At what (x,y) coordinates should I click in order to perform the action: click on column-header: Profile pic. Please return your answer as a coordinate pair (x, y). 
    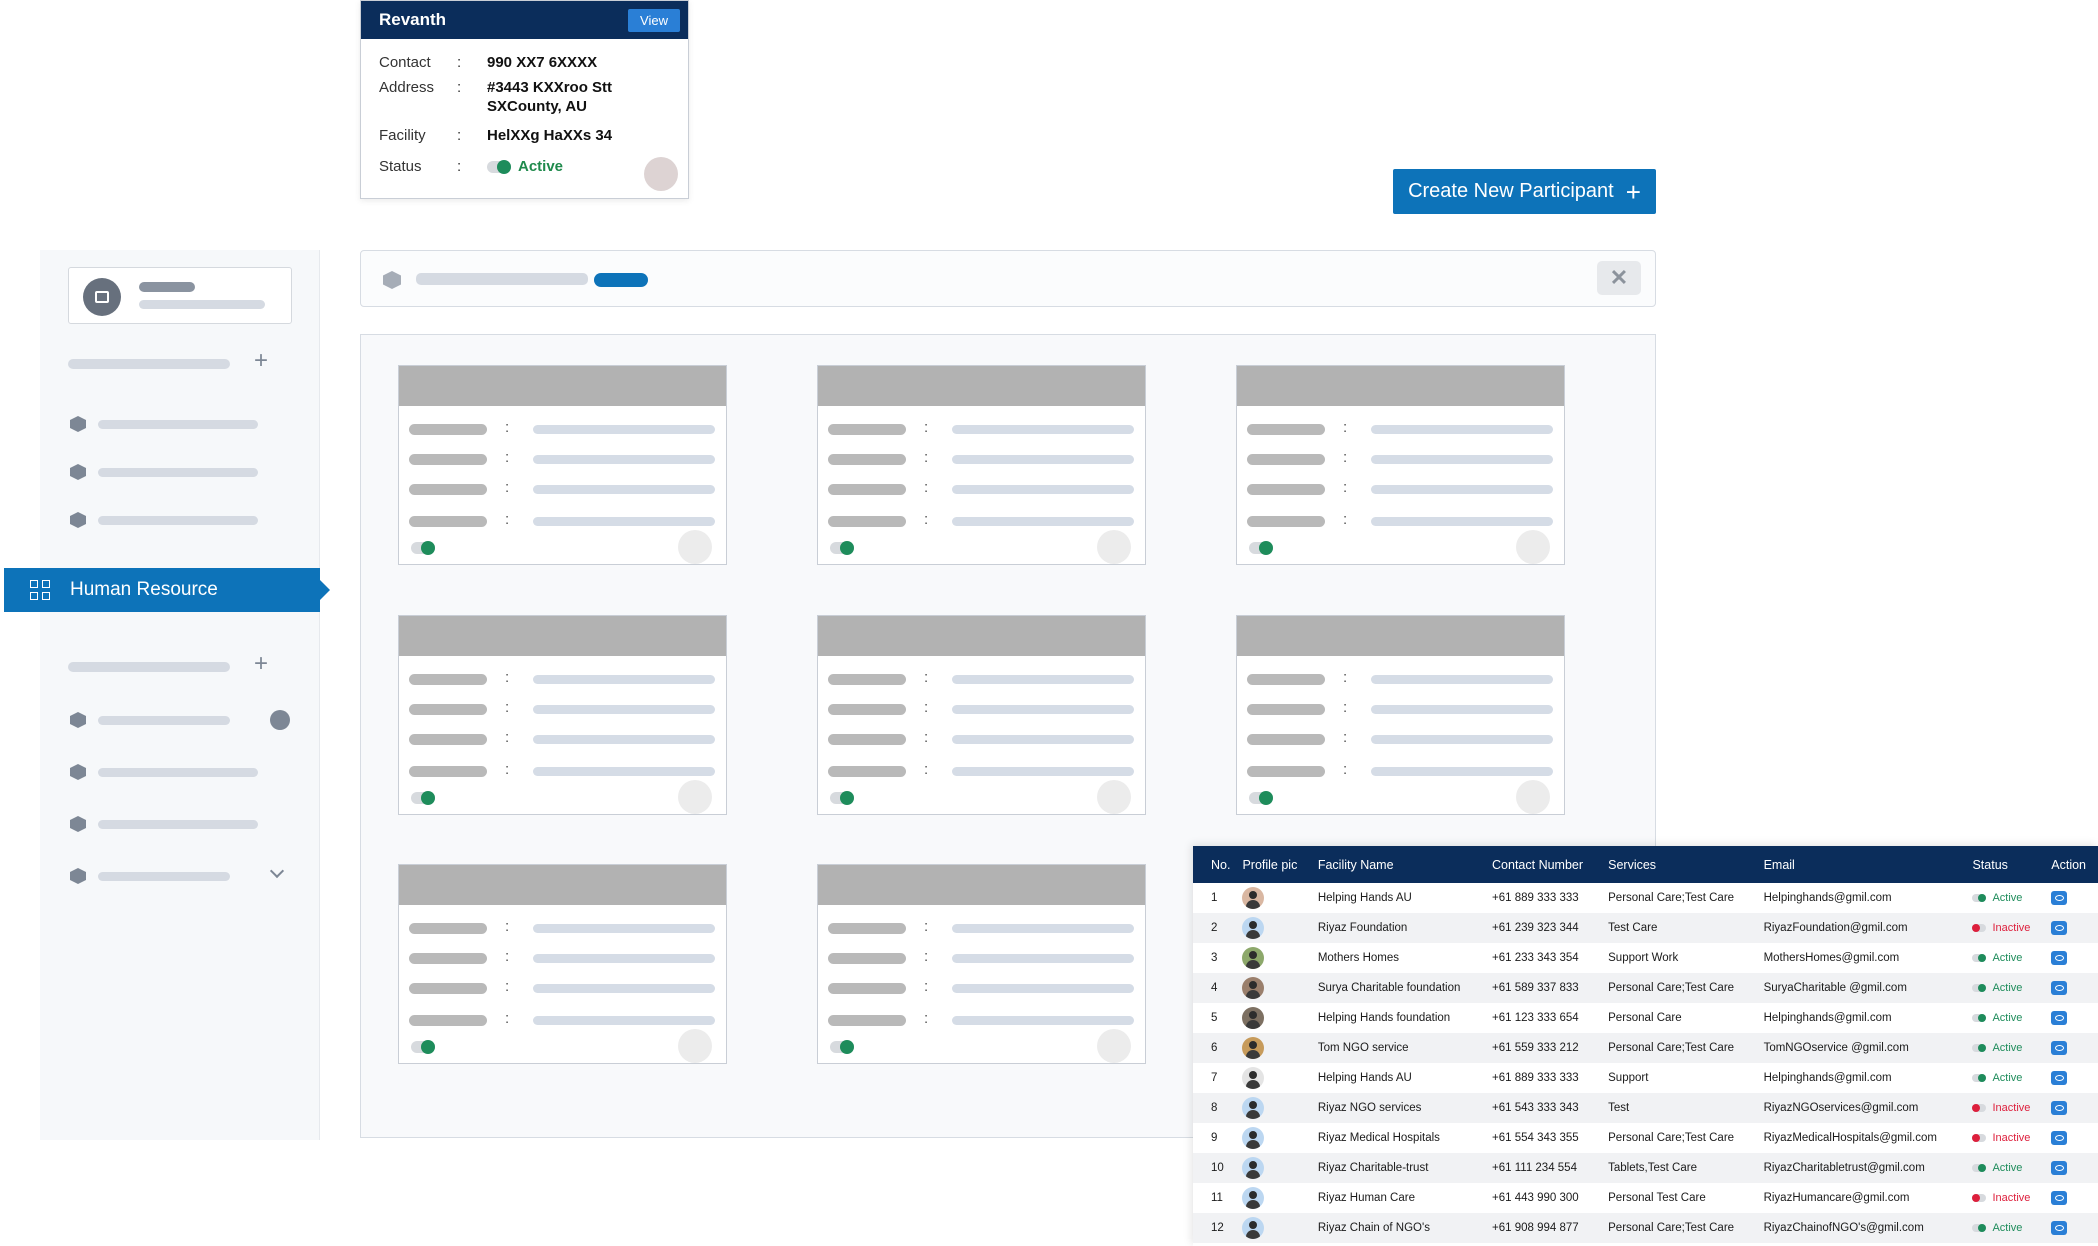
    Looking at the image, I should click on (1274, 864).